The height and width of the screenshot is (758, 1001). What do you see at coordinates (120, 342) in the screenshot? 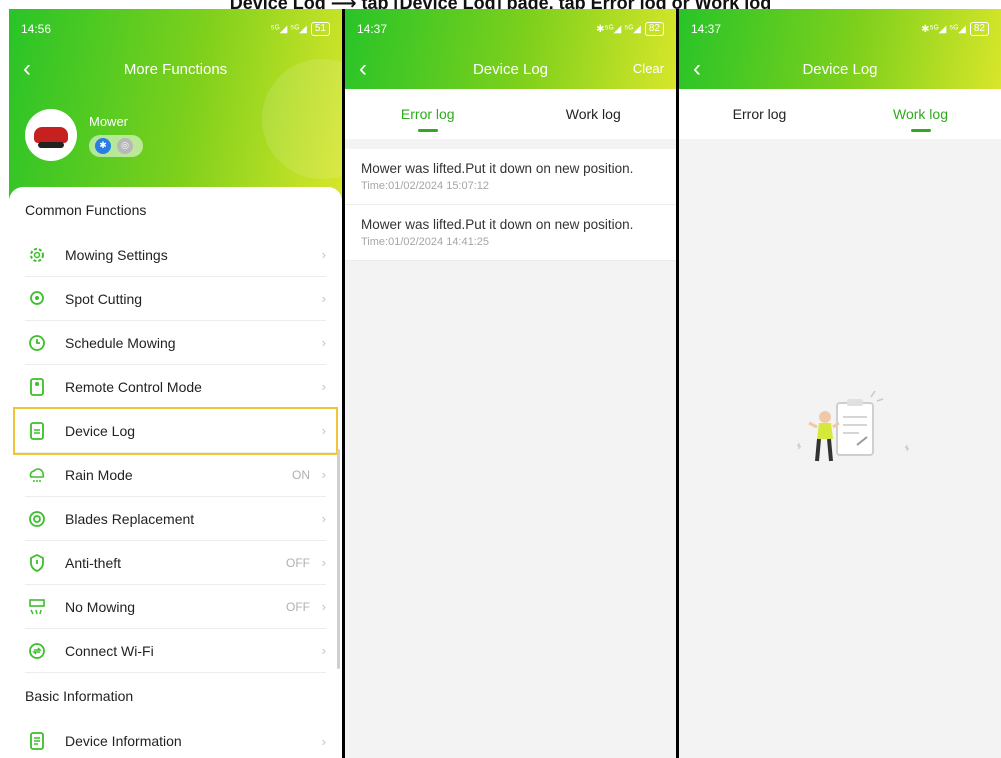
I see `menu-item-label: Schedule Mowing` at bounding box center [120, 342].